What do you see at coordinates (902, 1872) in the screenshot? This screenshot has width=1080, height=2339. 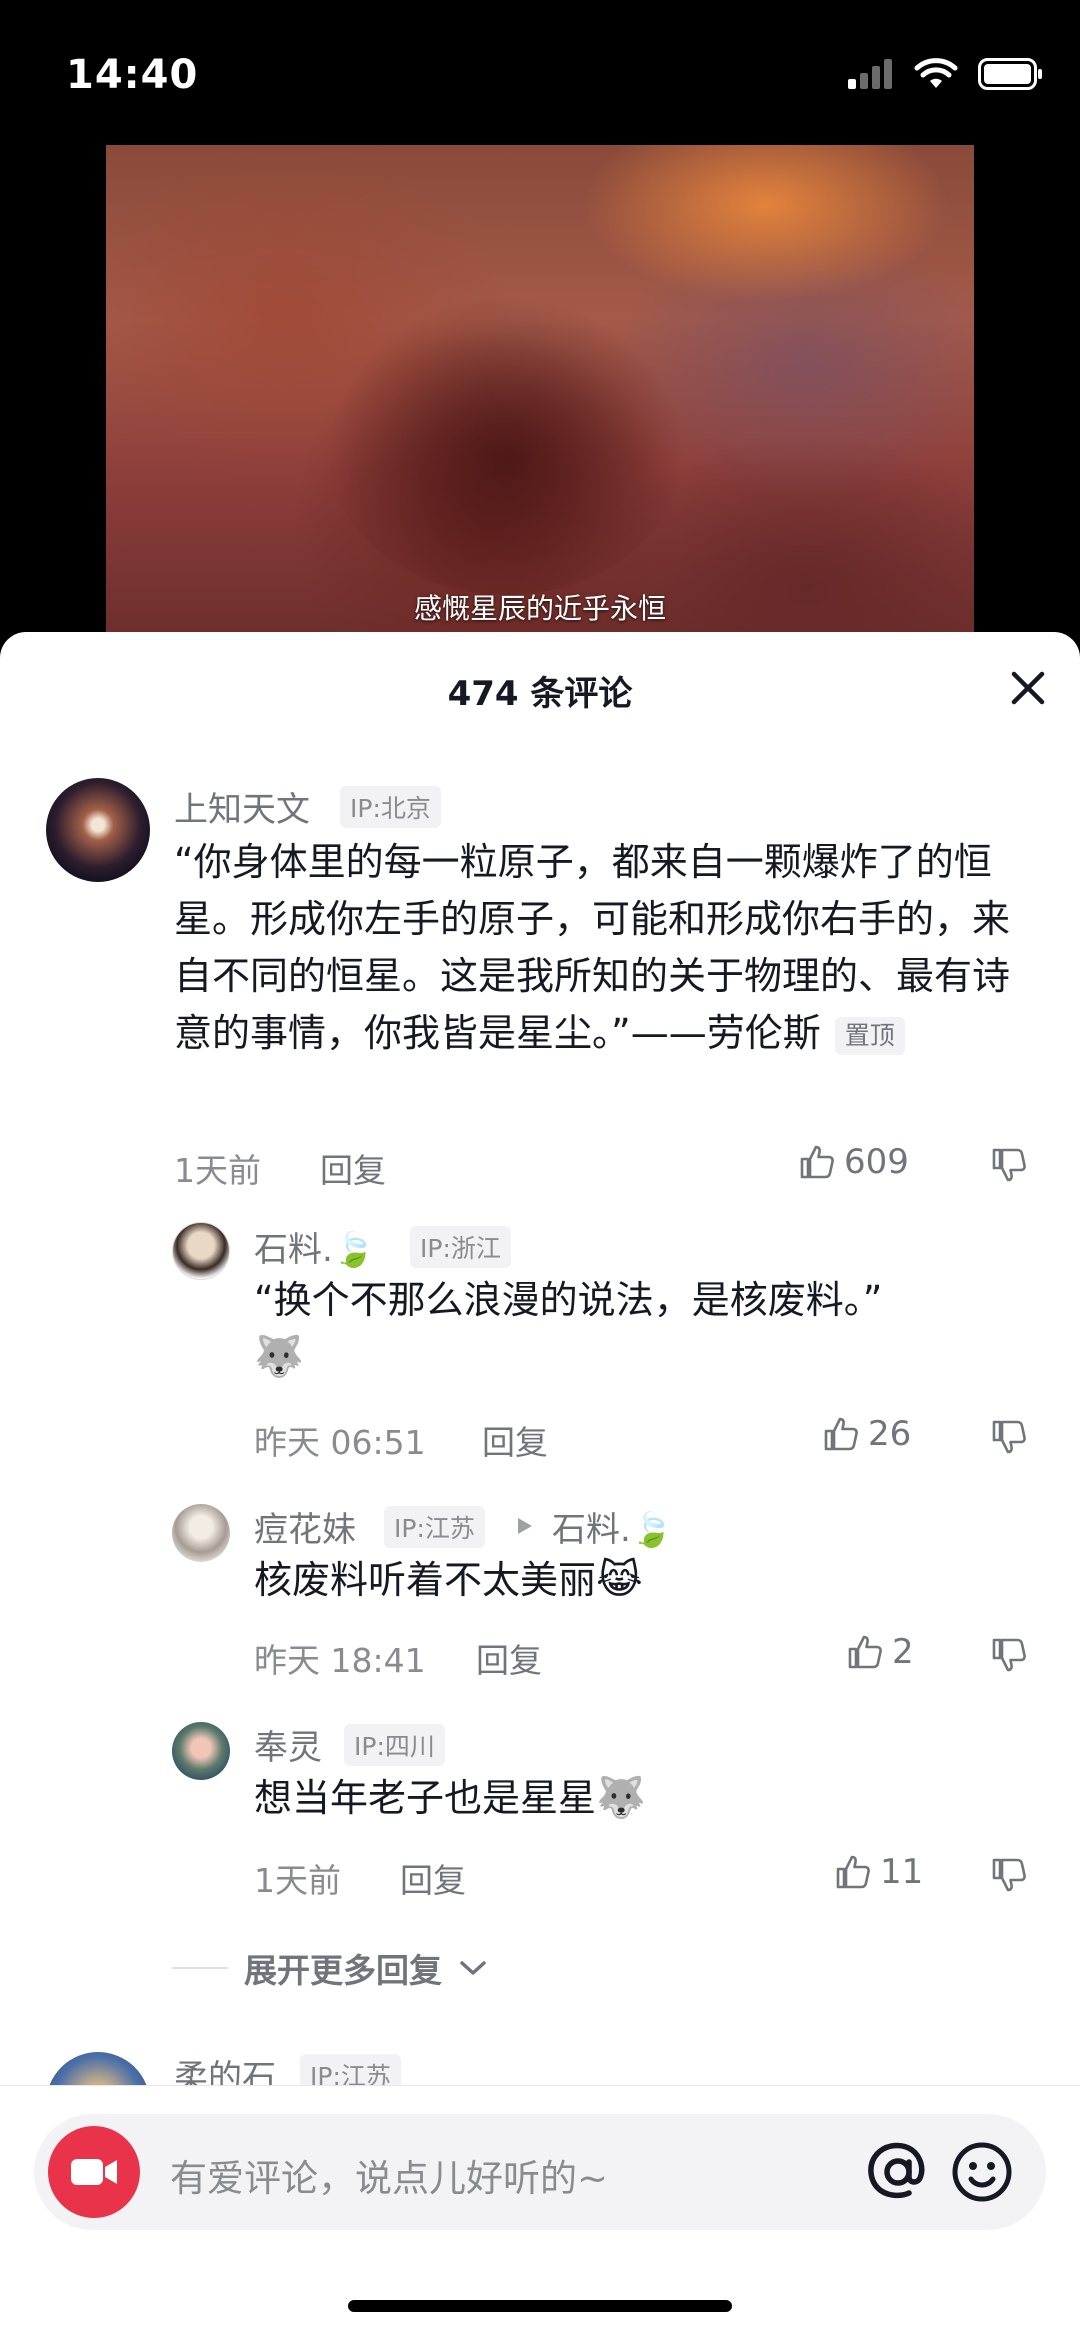 I see `like-count: 11` at bounding box center [902, 1872].